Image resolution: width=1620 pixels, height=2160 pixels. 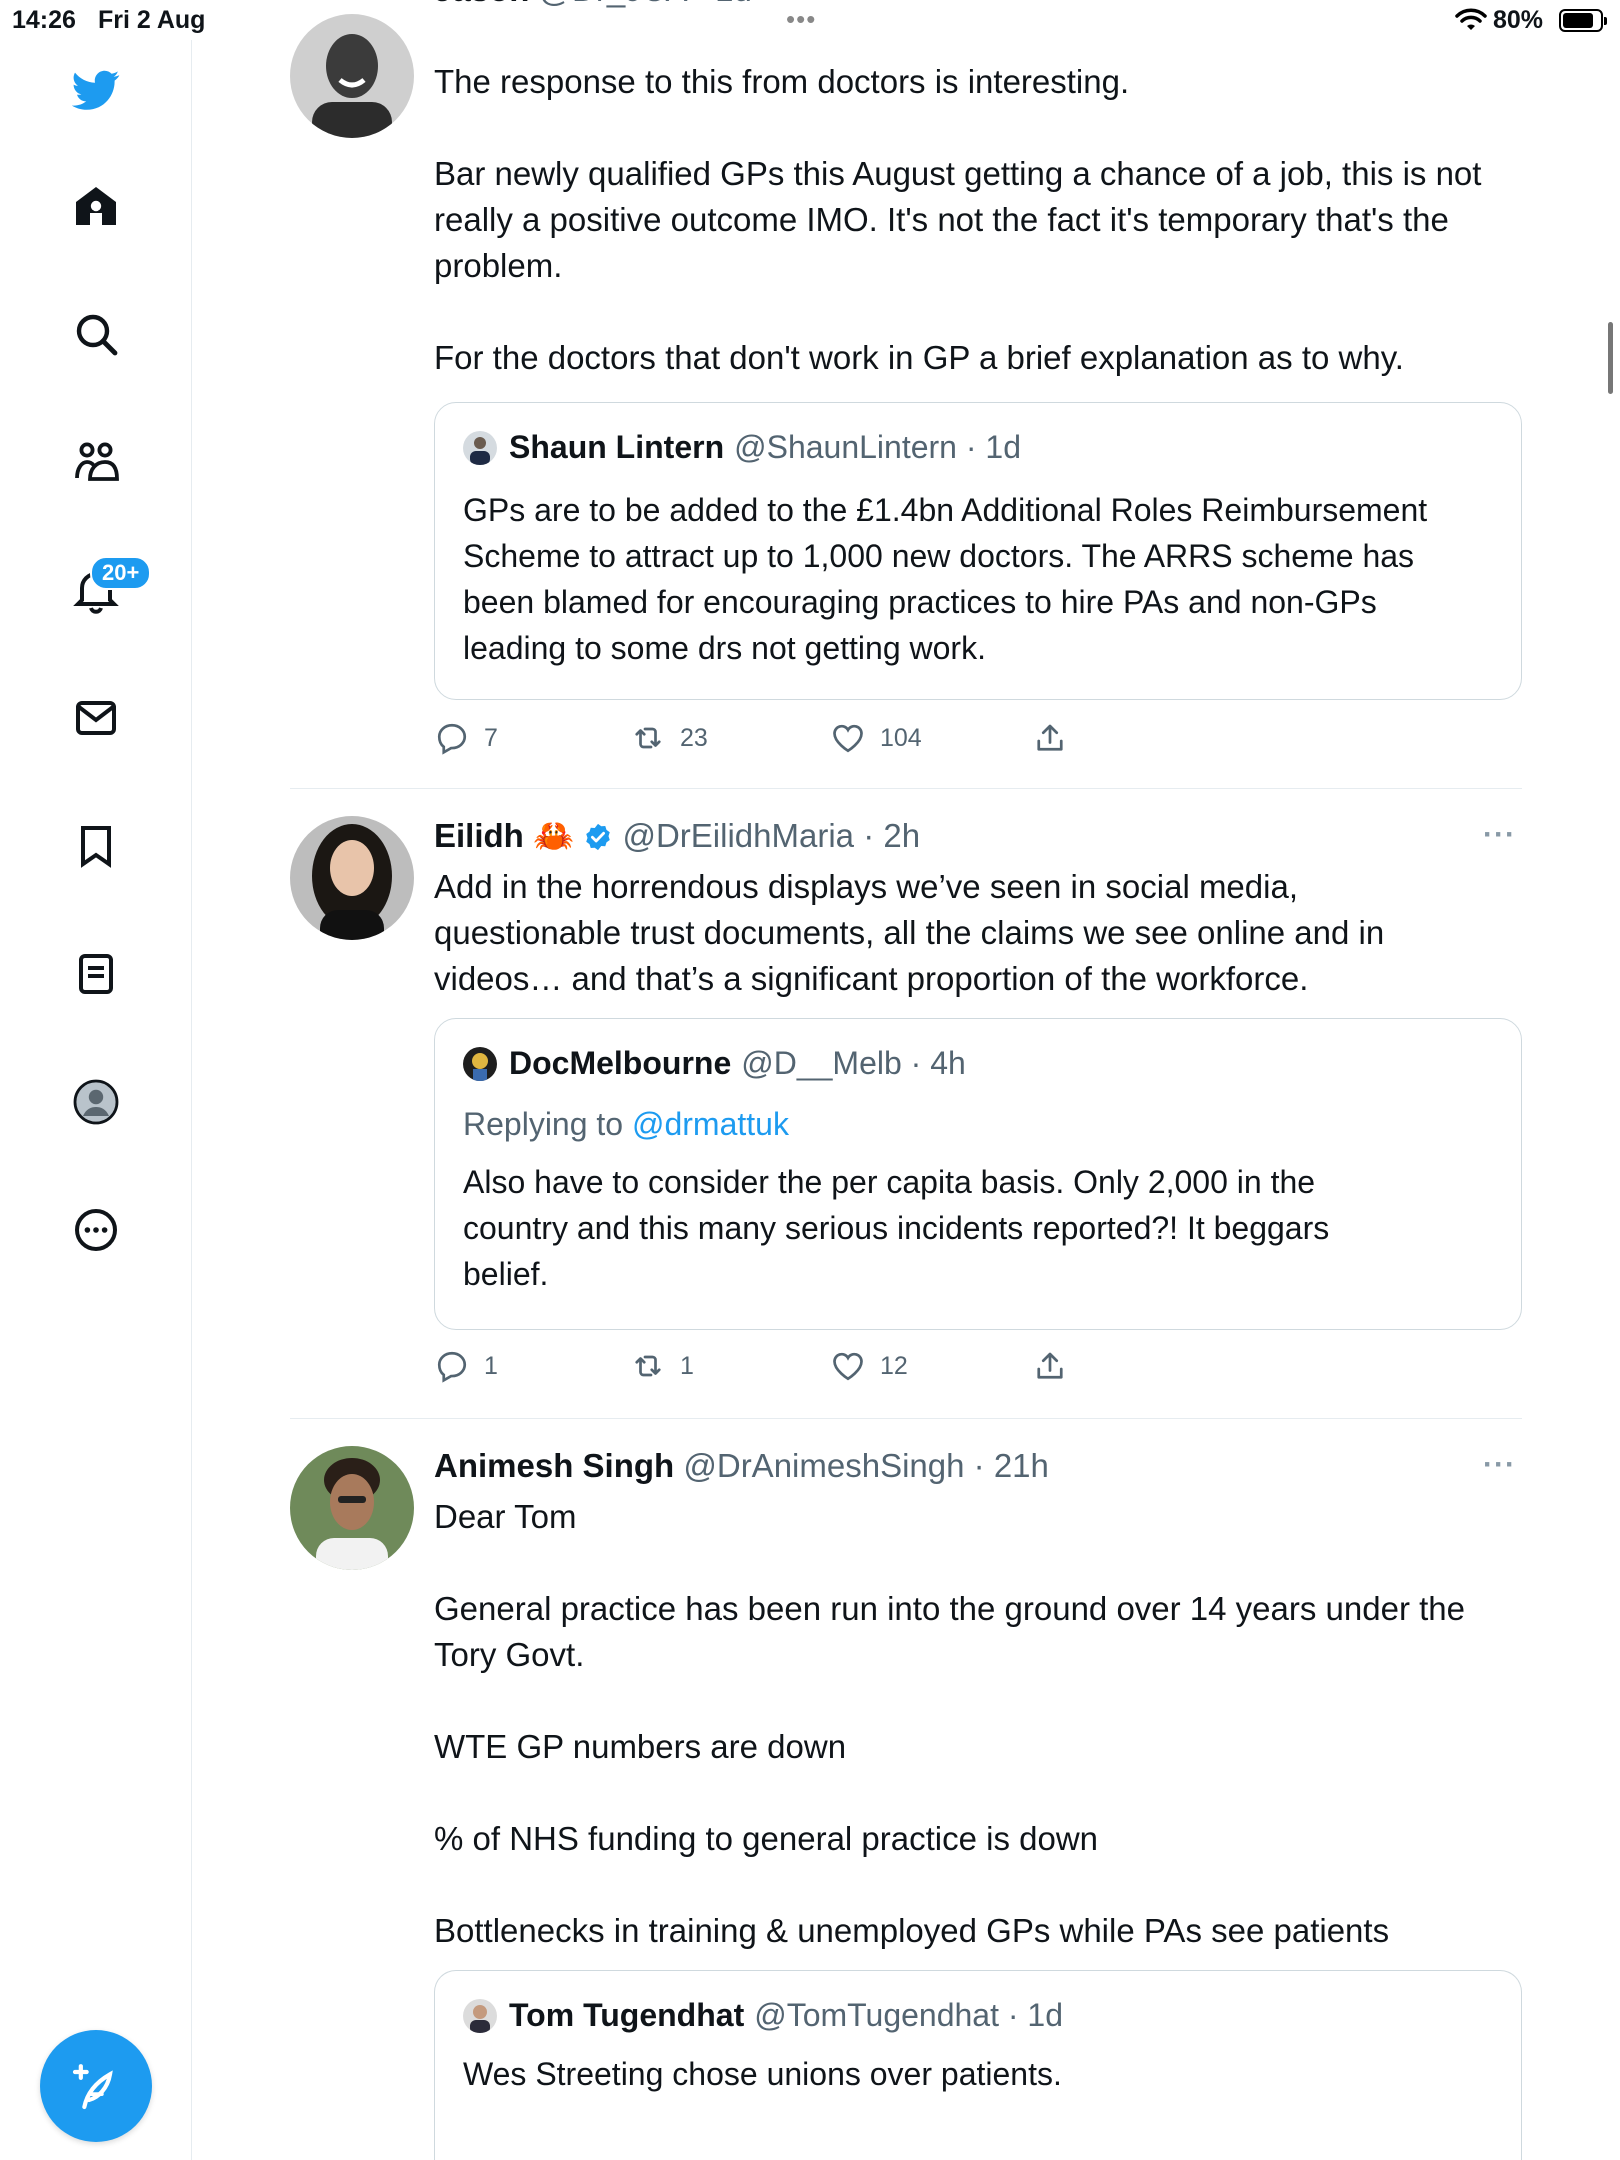 I want to click on verified-badge-icon, so click(x=598, y=837).